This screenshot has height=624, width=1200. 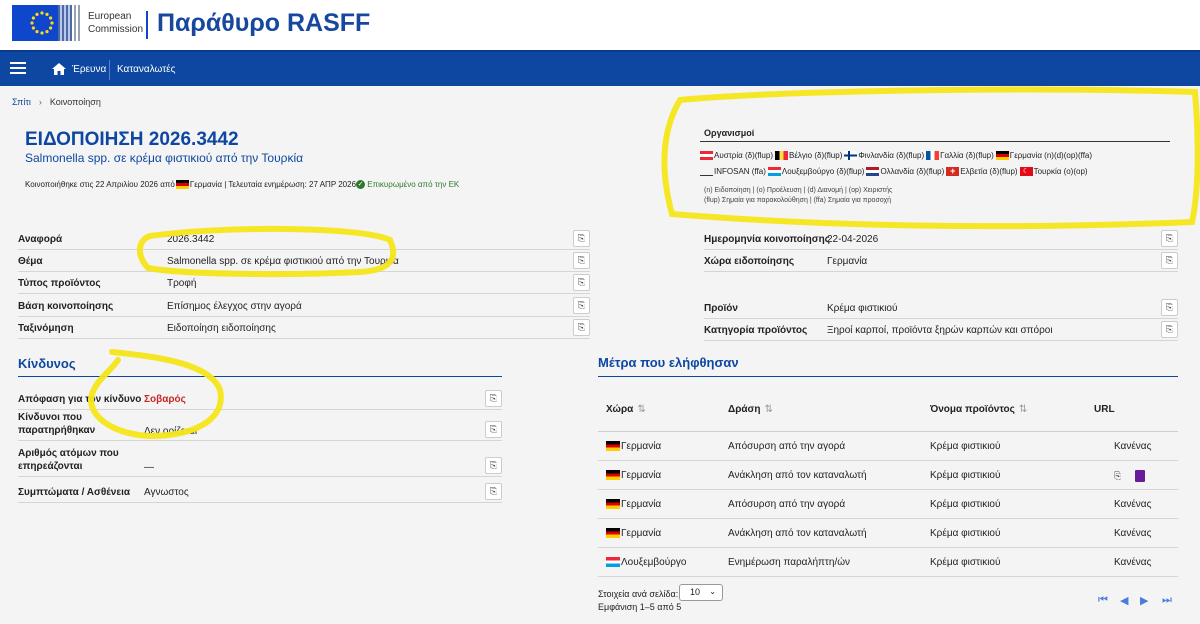 I want to click on be-flag-icon, so click(x=781, y=156).